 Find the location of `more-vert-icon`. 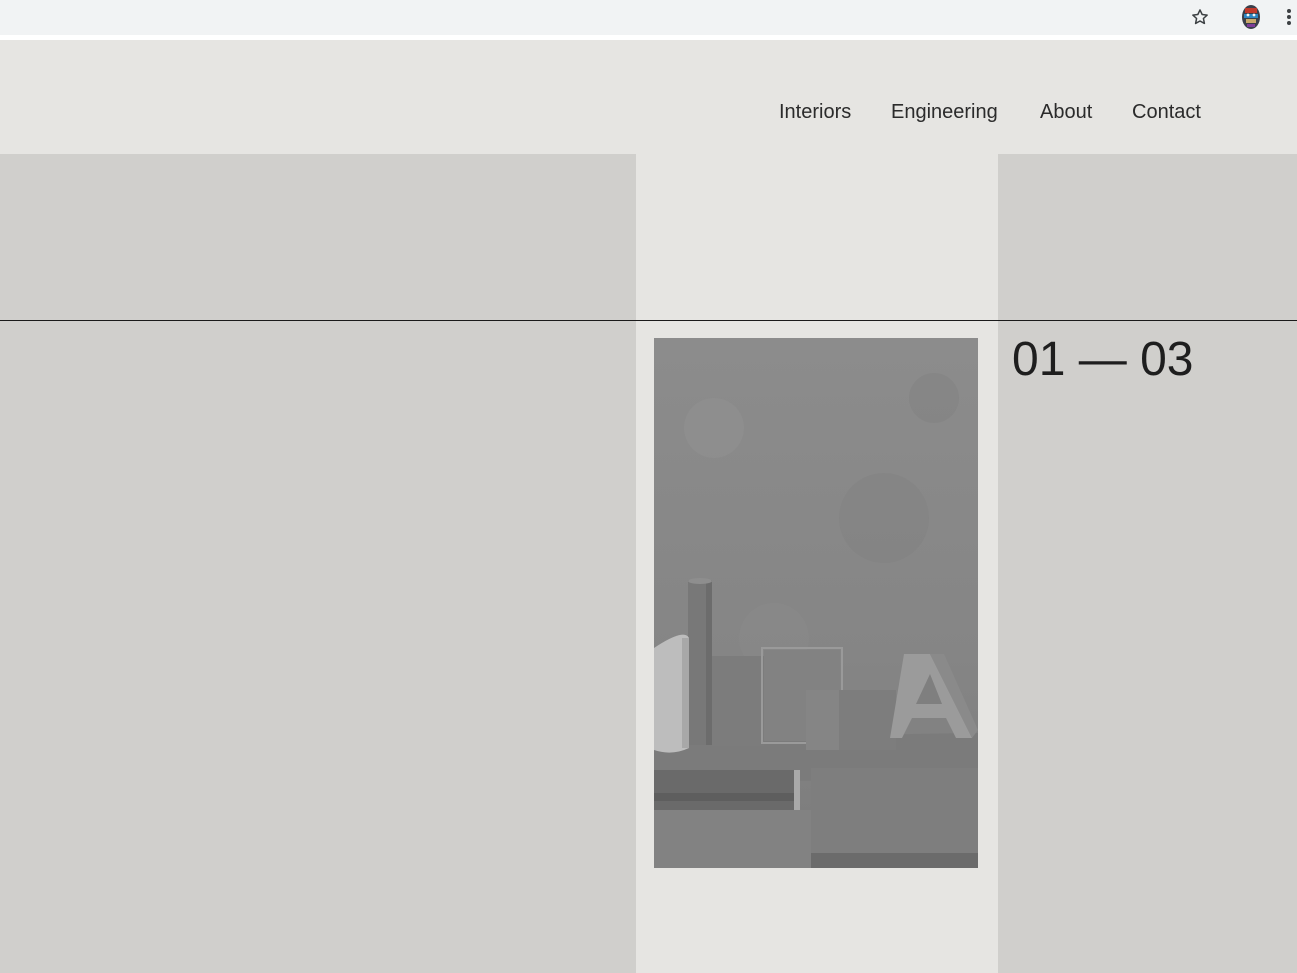

more-vert-icon is located at coordinates (1288, 17).